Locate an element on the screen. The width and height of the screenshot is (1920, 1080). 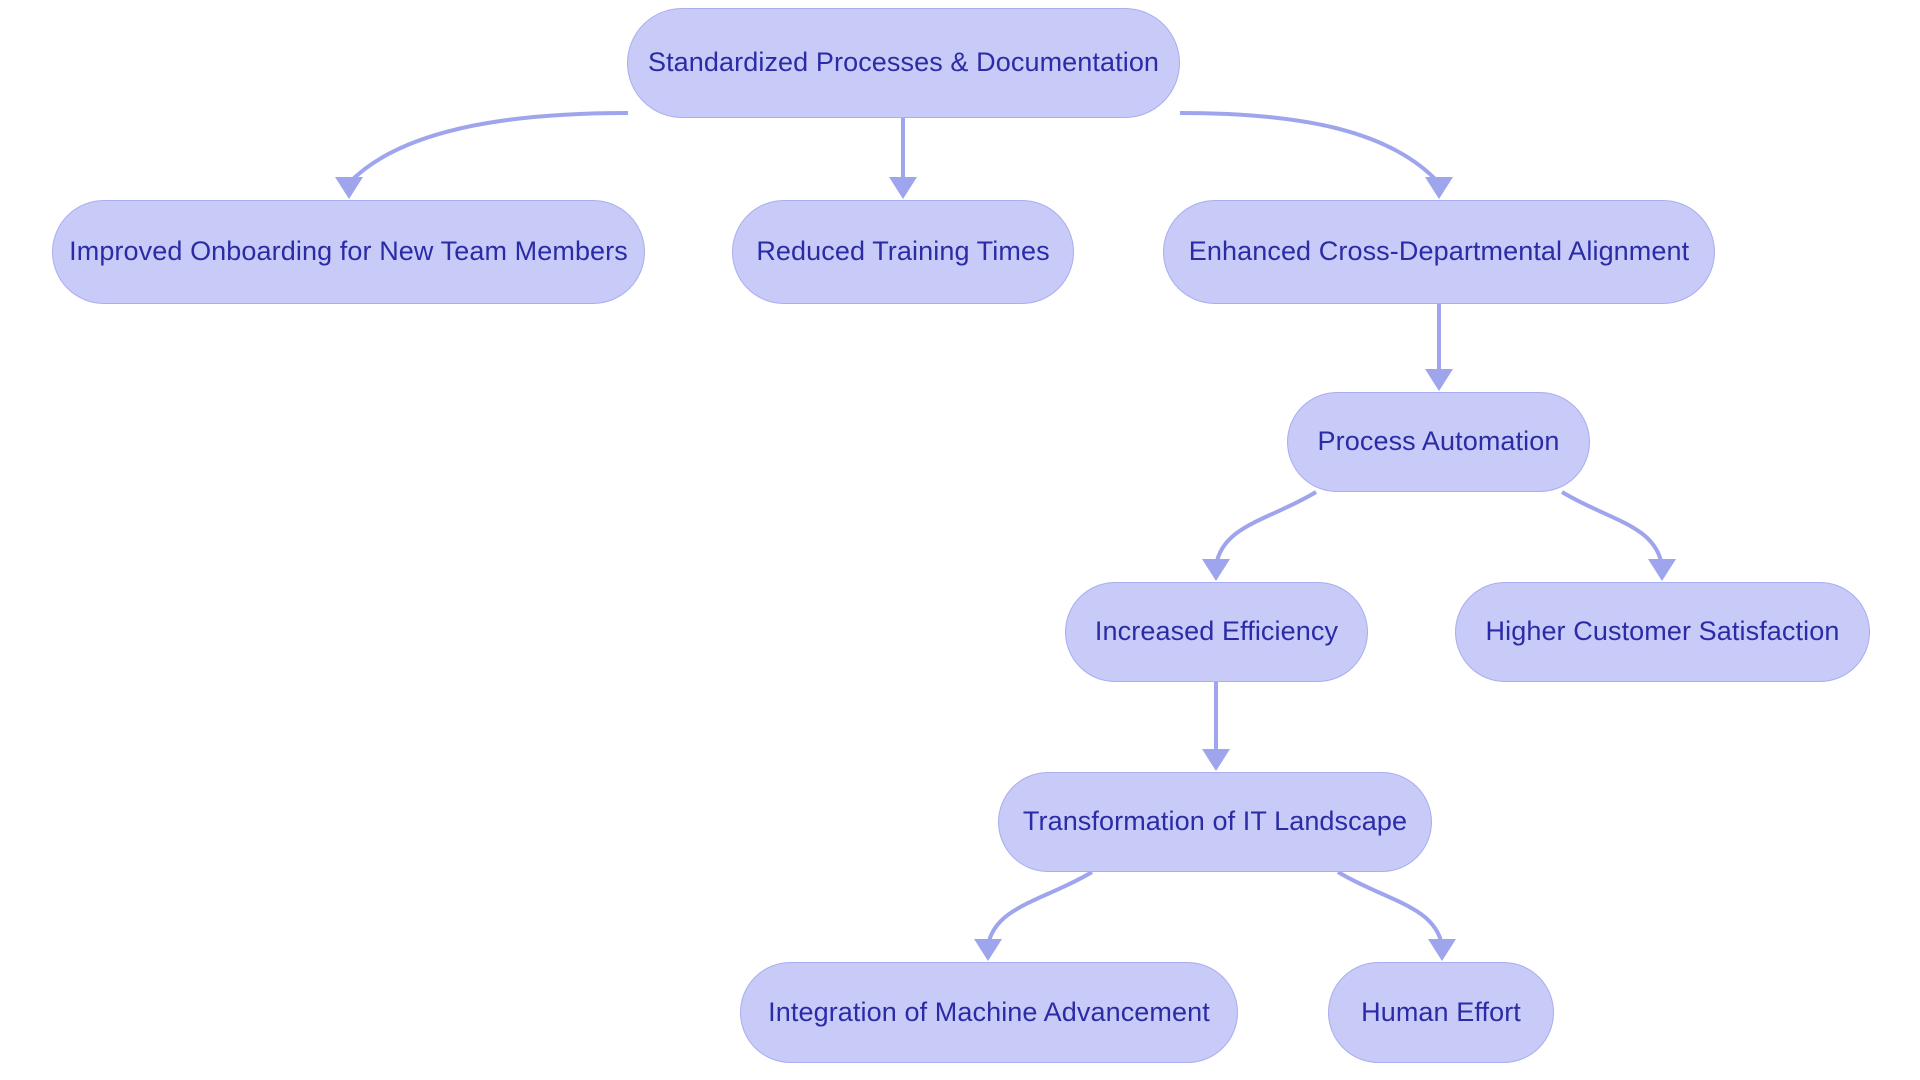
node-transformation-of-it-landscape: Transformation of IT Landscape is located at coordinates (1215, 822).